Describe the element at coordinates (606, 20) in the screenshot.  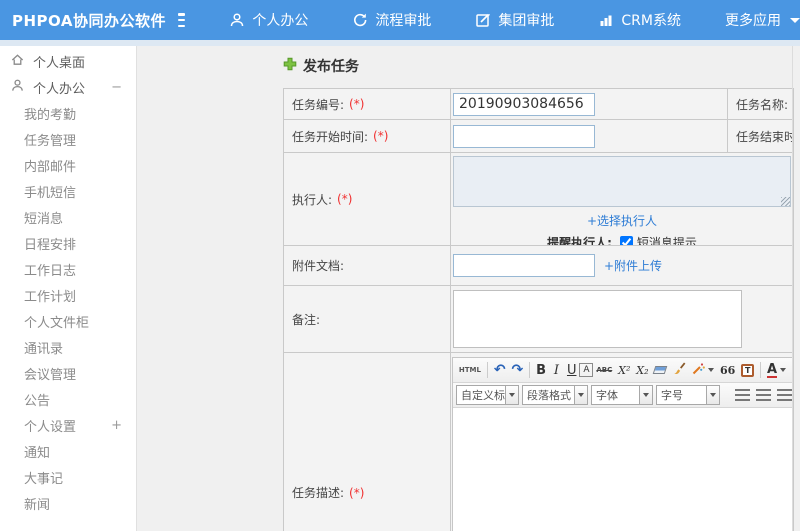
I see `bar-chart-icon` at that location.